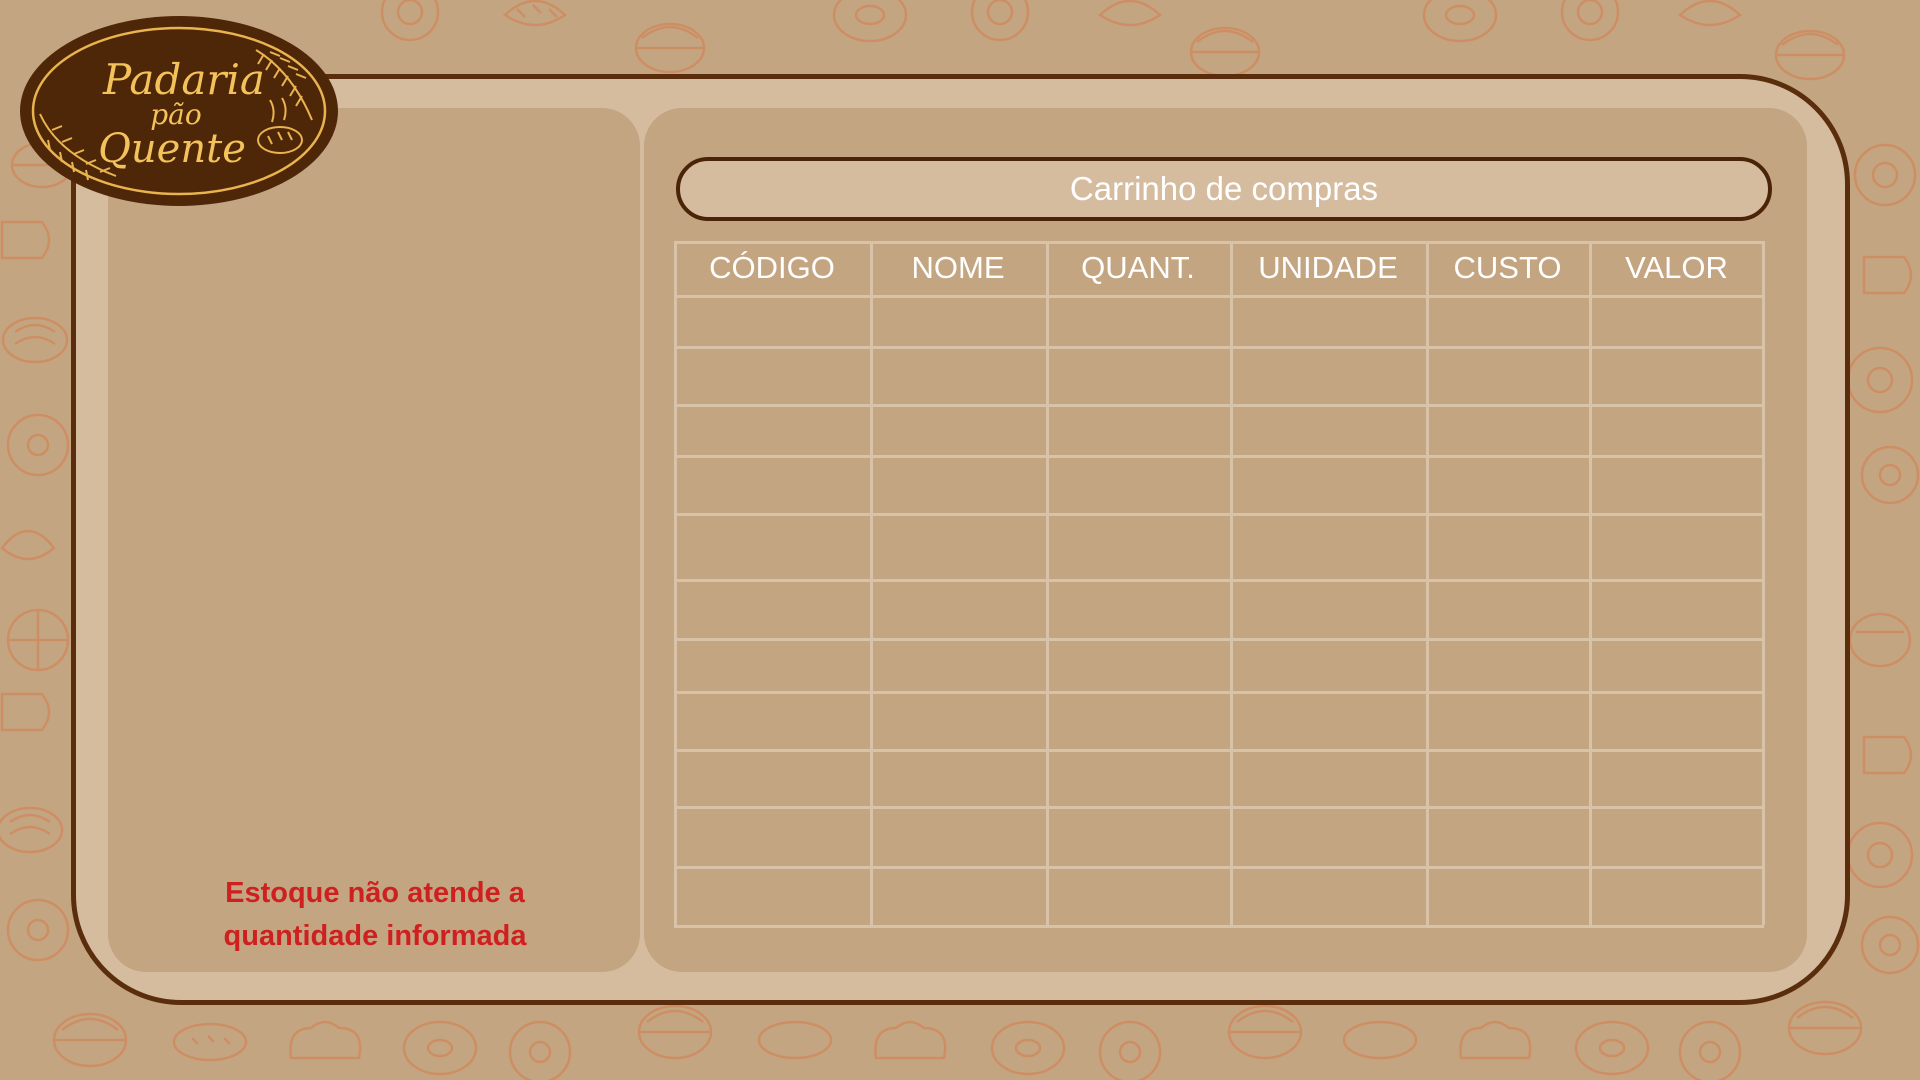 Image resolution: width=1920 pixels, height=1080 pixels. What do you see at coordinates (1224, 189) in the screenshot?
I see `cart-title: Carrinho de compras` at bounding box center [1224, 189].